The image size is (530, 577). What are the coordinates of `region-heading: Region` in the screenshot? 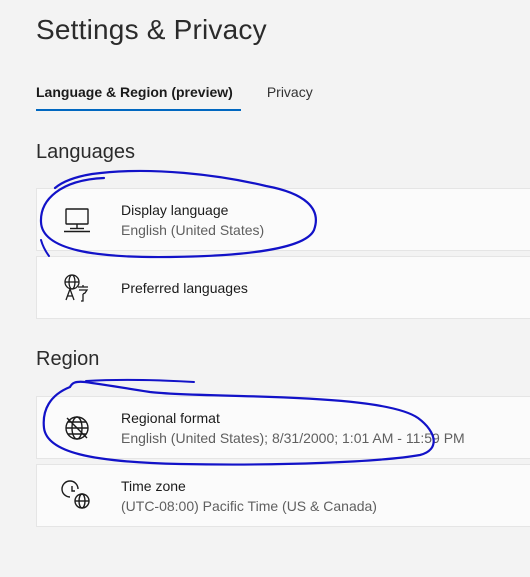 It's located at (68, 359).